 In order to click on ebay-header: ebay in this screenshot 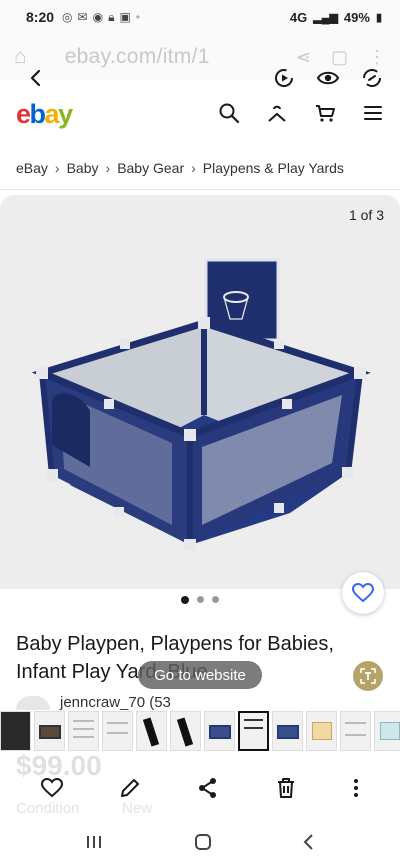, I will do `click(200, 118)`.